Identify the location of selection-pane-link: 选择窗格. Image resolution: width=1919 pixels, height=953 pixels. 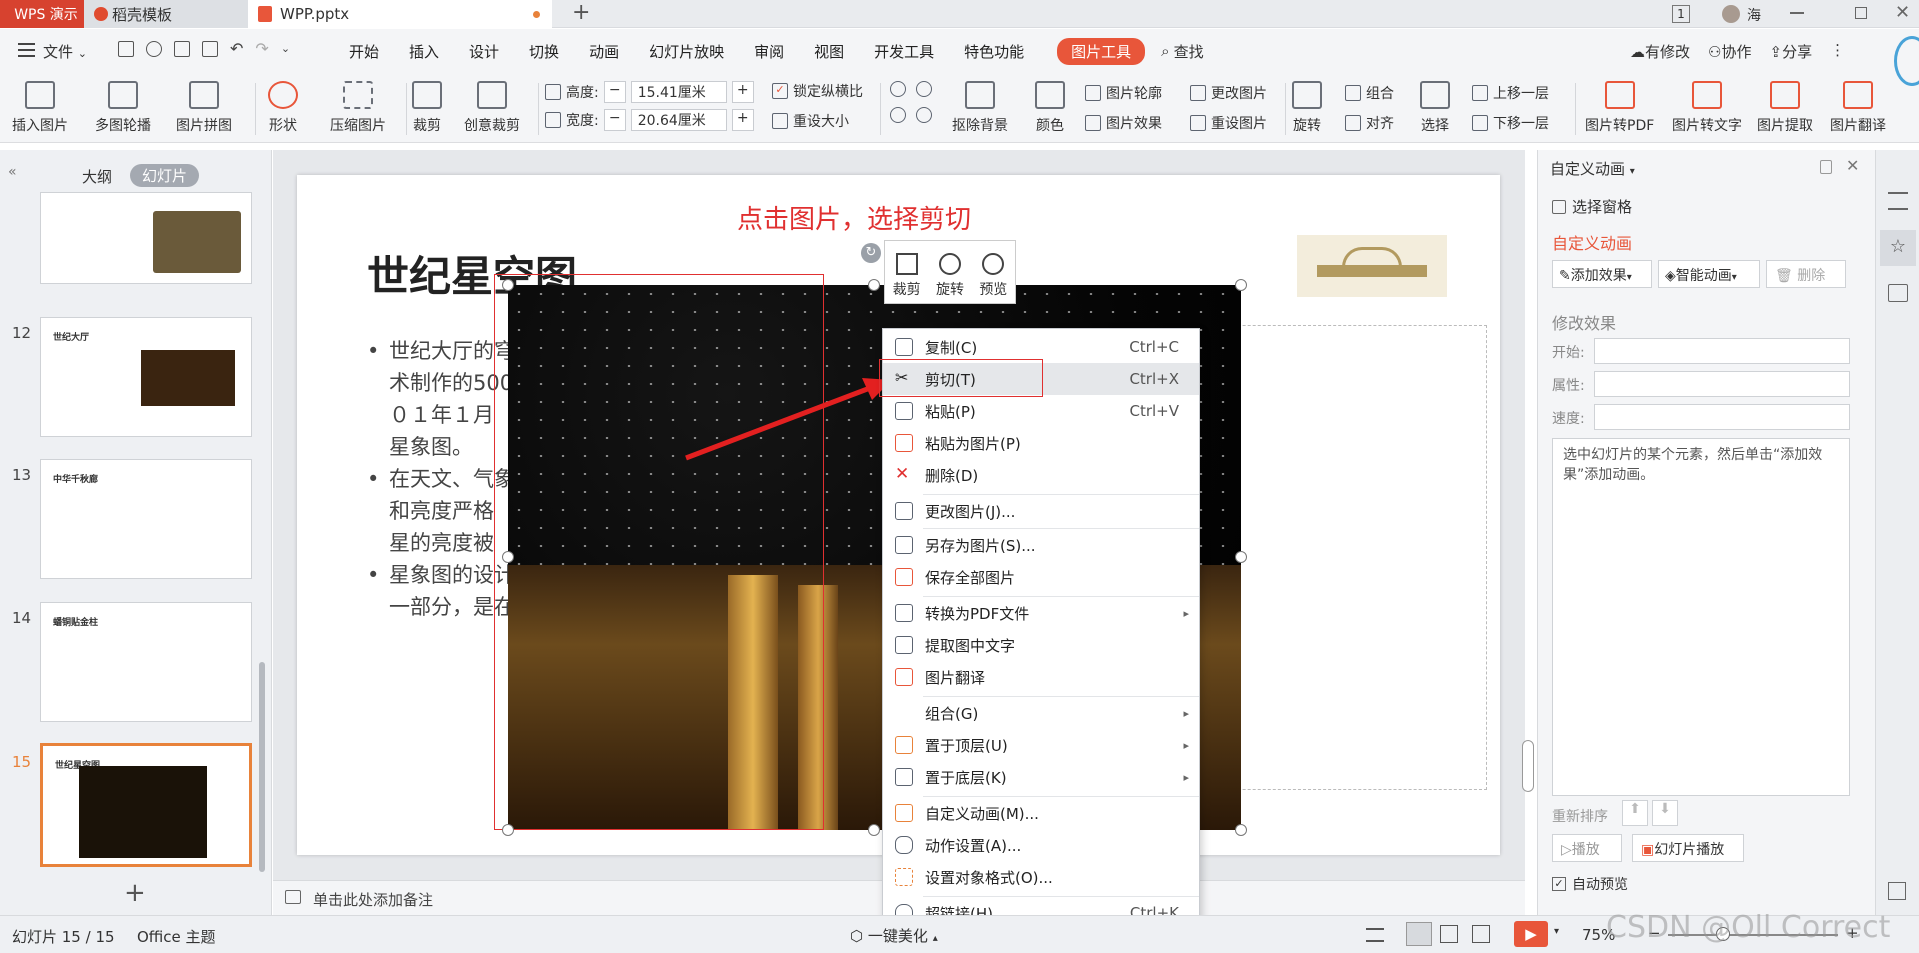
(1592, 206).